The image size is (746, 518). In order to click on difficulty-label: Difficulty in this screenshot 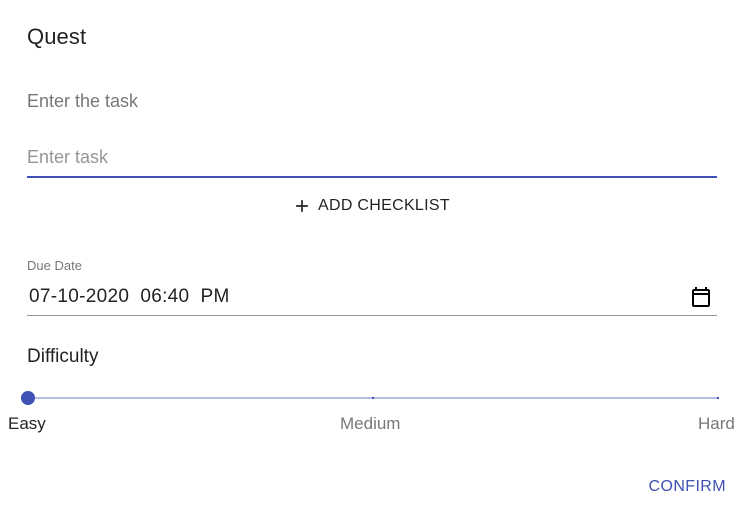, I will do `click(63, 356)`.